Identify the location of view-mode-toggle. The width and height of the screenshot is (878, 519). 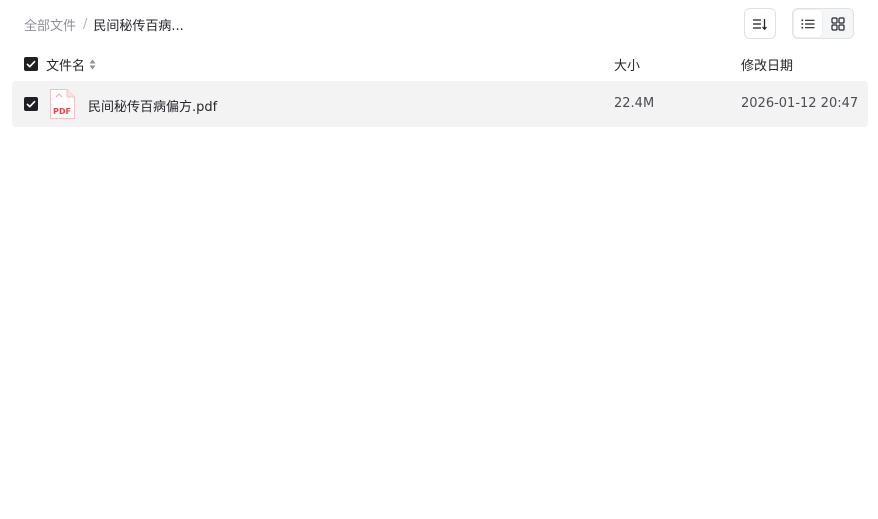
(823, 23).